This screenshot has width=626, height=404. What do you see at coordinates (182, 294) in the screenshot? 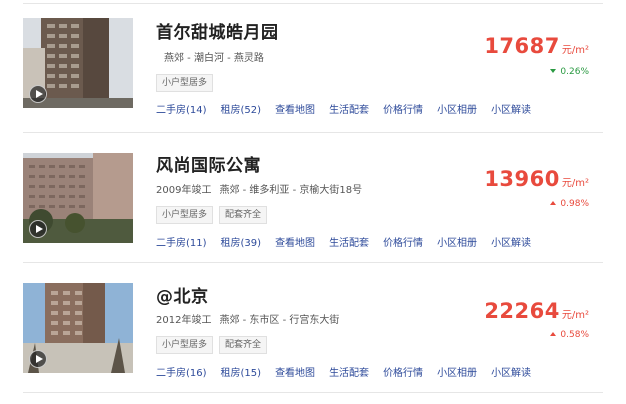
I see `community-title: @北京` at bounding box center [182, 294].